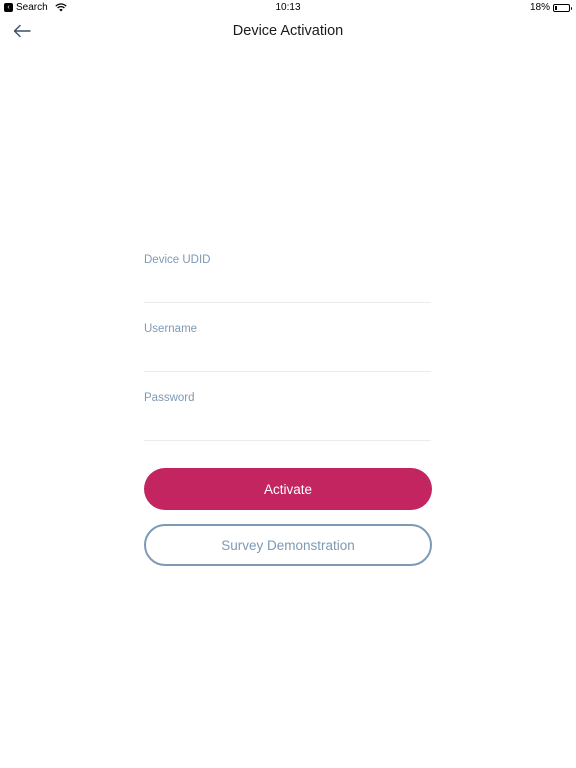  I want to click on device-udid-label: Device UDID, so click(177, 260).